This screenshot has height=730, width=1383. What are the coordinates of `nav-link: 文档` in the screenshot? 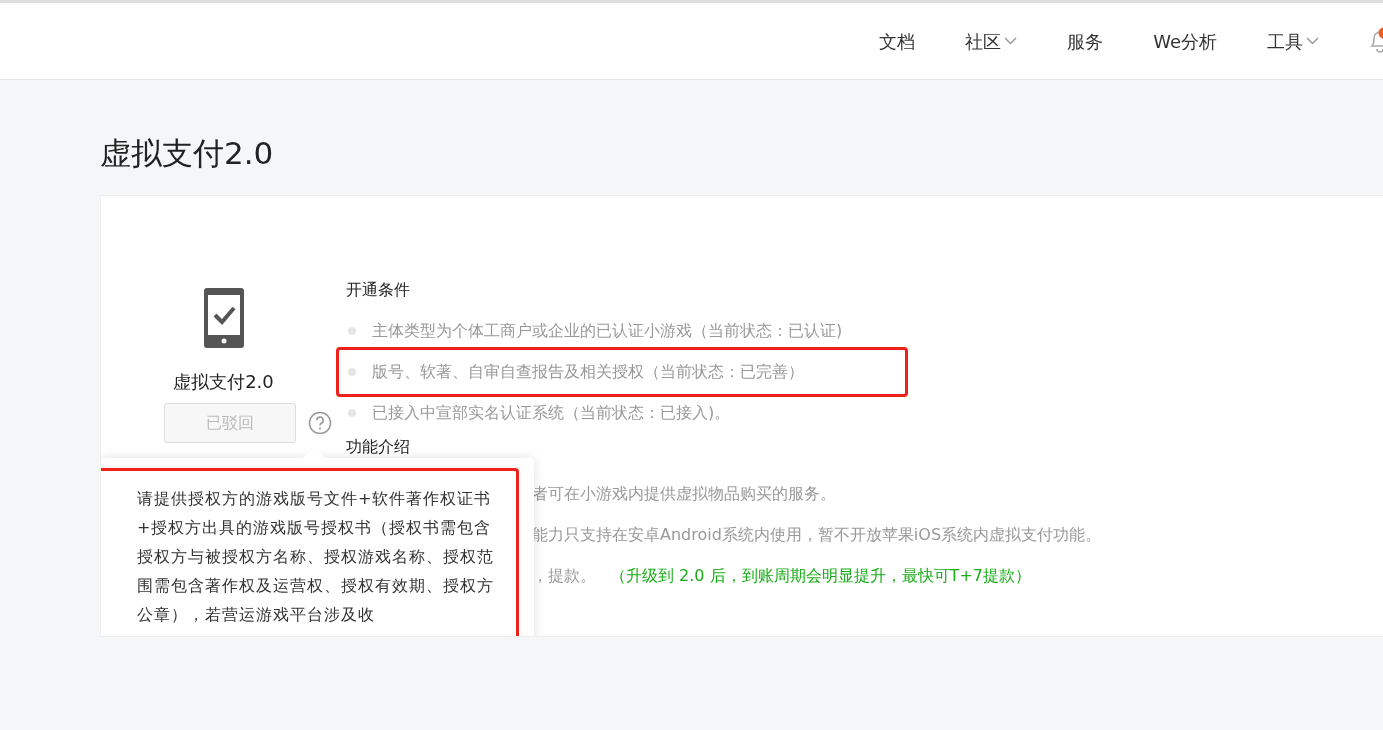 It's located at (897, 41).